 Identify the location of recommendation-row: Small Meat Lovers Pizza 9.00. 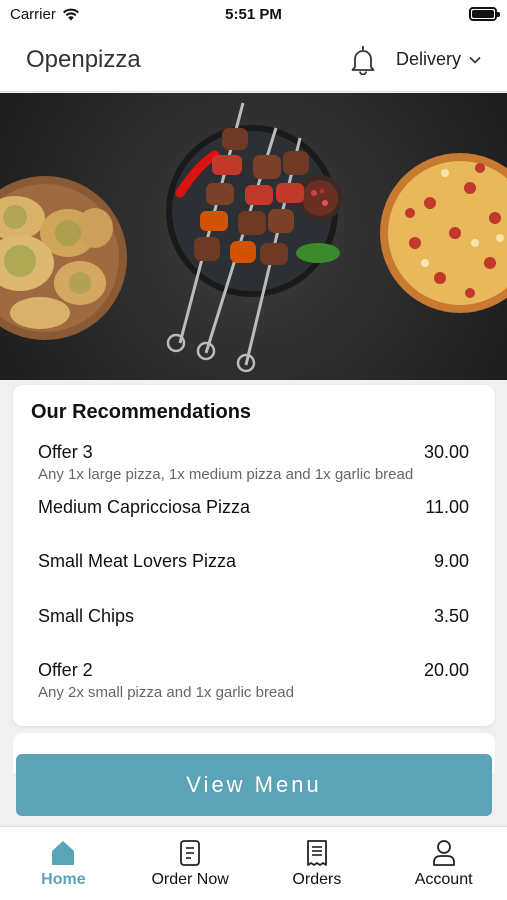
(253, 561).